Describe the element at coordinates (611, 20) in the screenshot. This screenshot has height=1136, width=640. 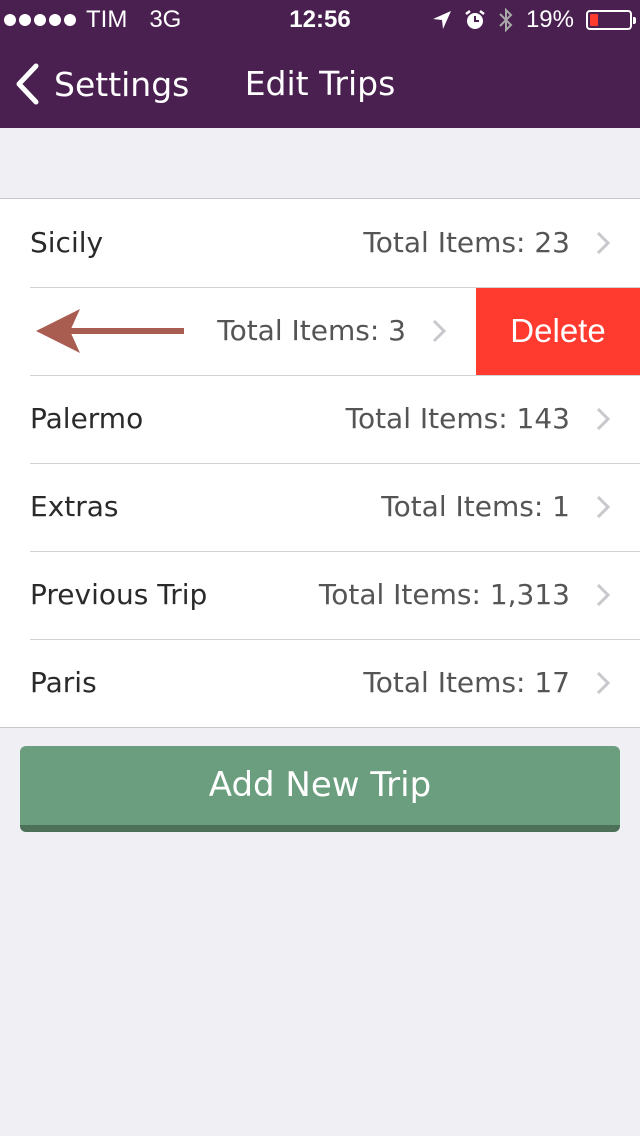
I see `battery-icon` at that location.